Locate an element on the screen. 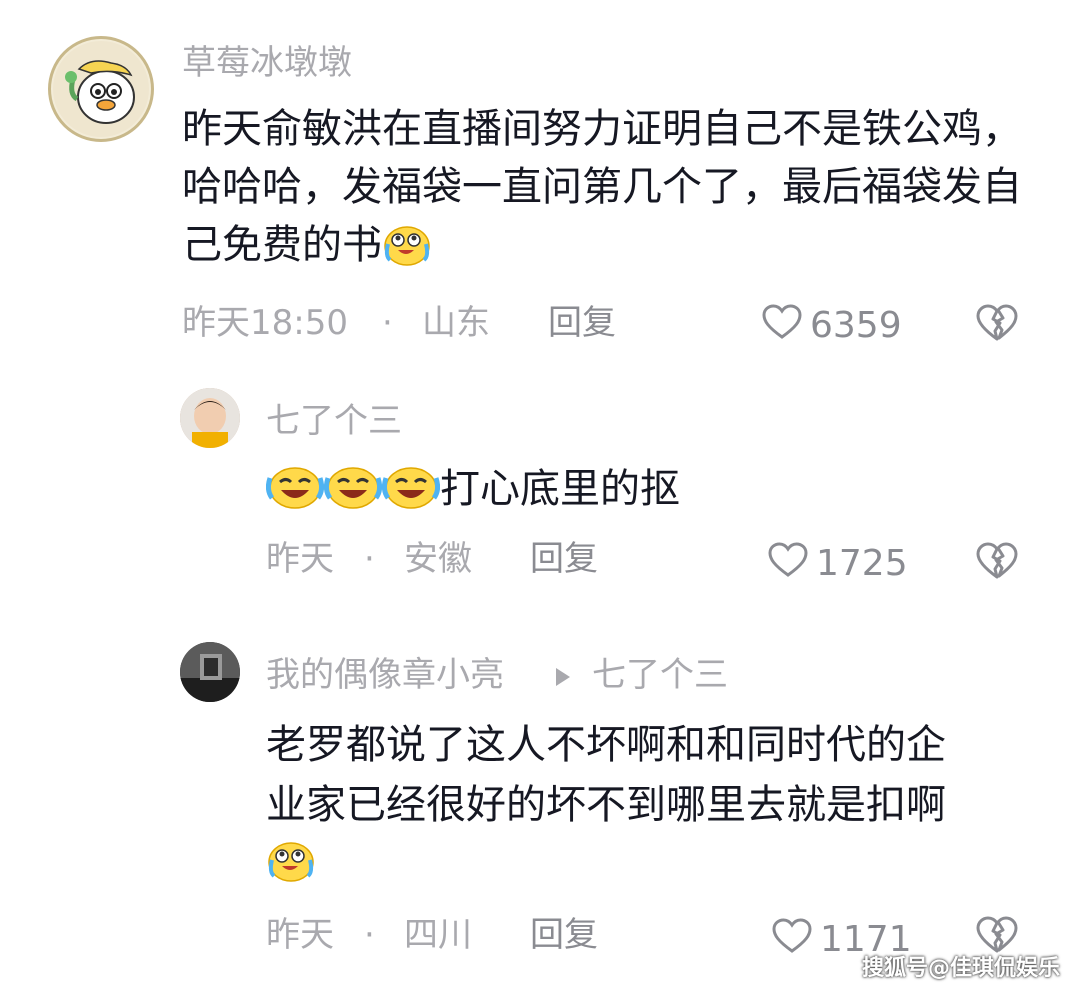  comment-body-line-2: 业家已经很好的坏不到哪里去就是扣啊 is located at coordinates (606, 805).